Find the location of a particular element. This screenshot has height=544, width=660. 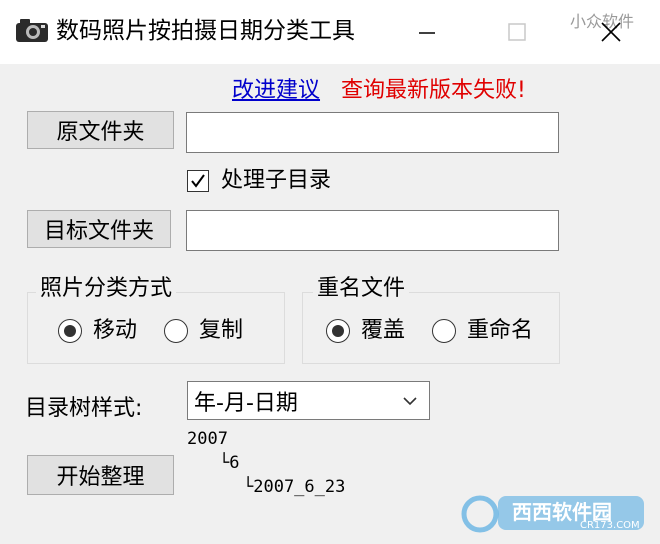

radio-overwrite-label: 覆盖 is located at coordinates (383, 330).